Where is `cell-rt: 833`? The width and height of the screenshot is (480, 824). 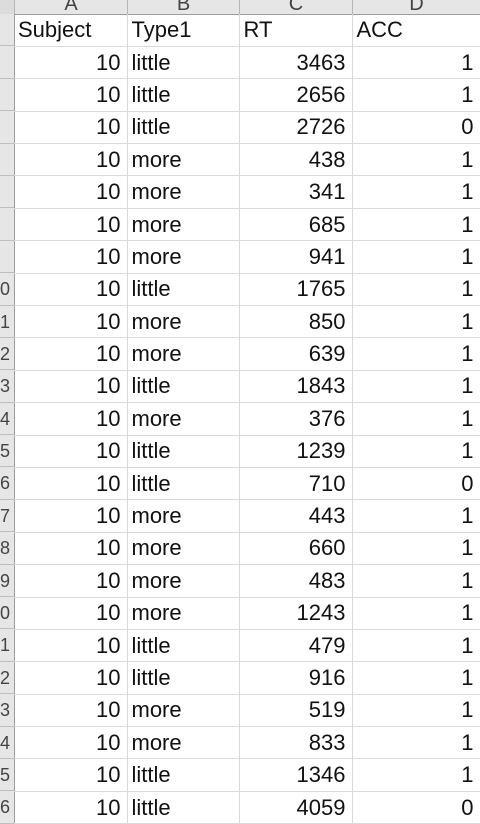
cell-rt: 833 is located at coordinates (296, 743).